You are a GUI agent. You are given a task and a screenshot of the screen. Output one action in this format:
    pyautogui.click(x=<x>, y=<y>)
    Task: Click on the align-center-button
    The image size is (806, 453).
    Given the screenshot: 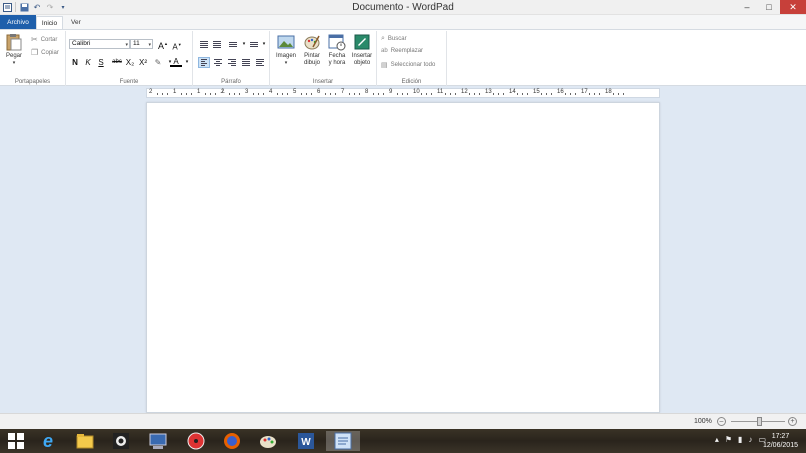 What is the action you would take?
    pyautogui.click(x=218, y=62)
    